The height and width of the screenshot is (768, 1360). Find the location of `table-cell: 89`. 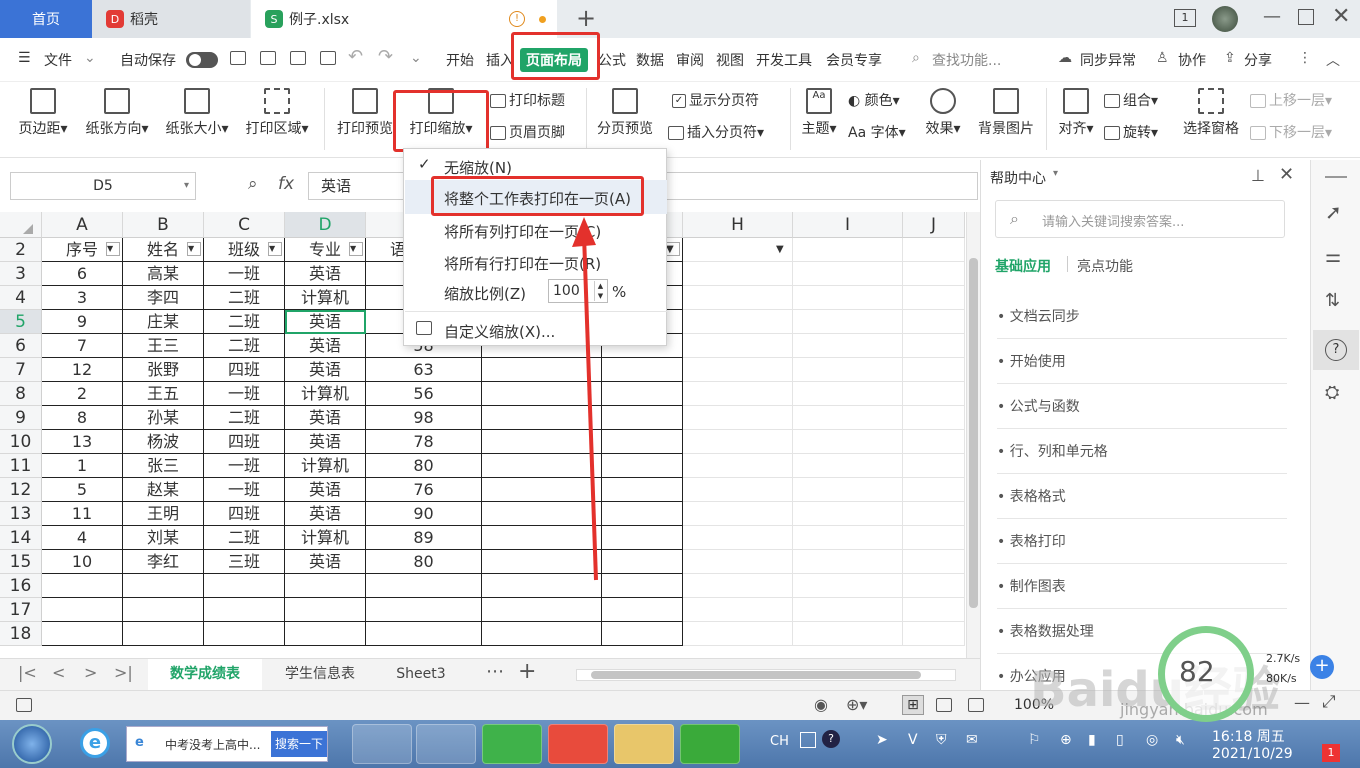

table-cell: 89 is located at coordinates (424, 538).